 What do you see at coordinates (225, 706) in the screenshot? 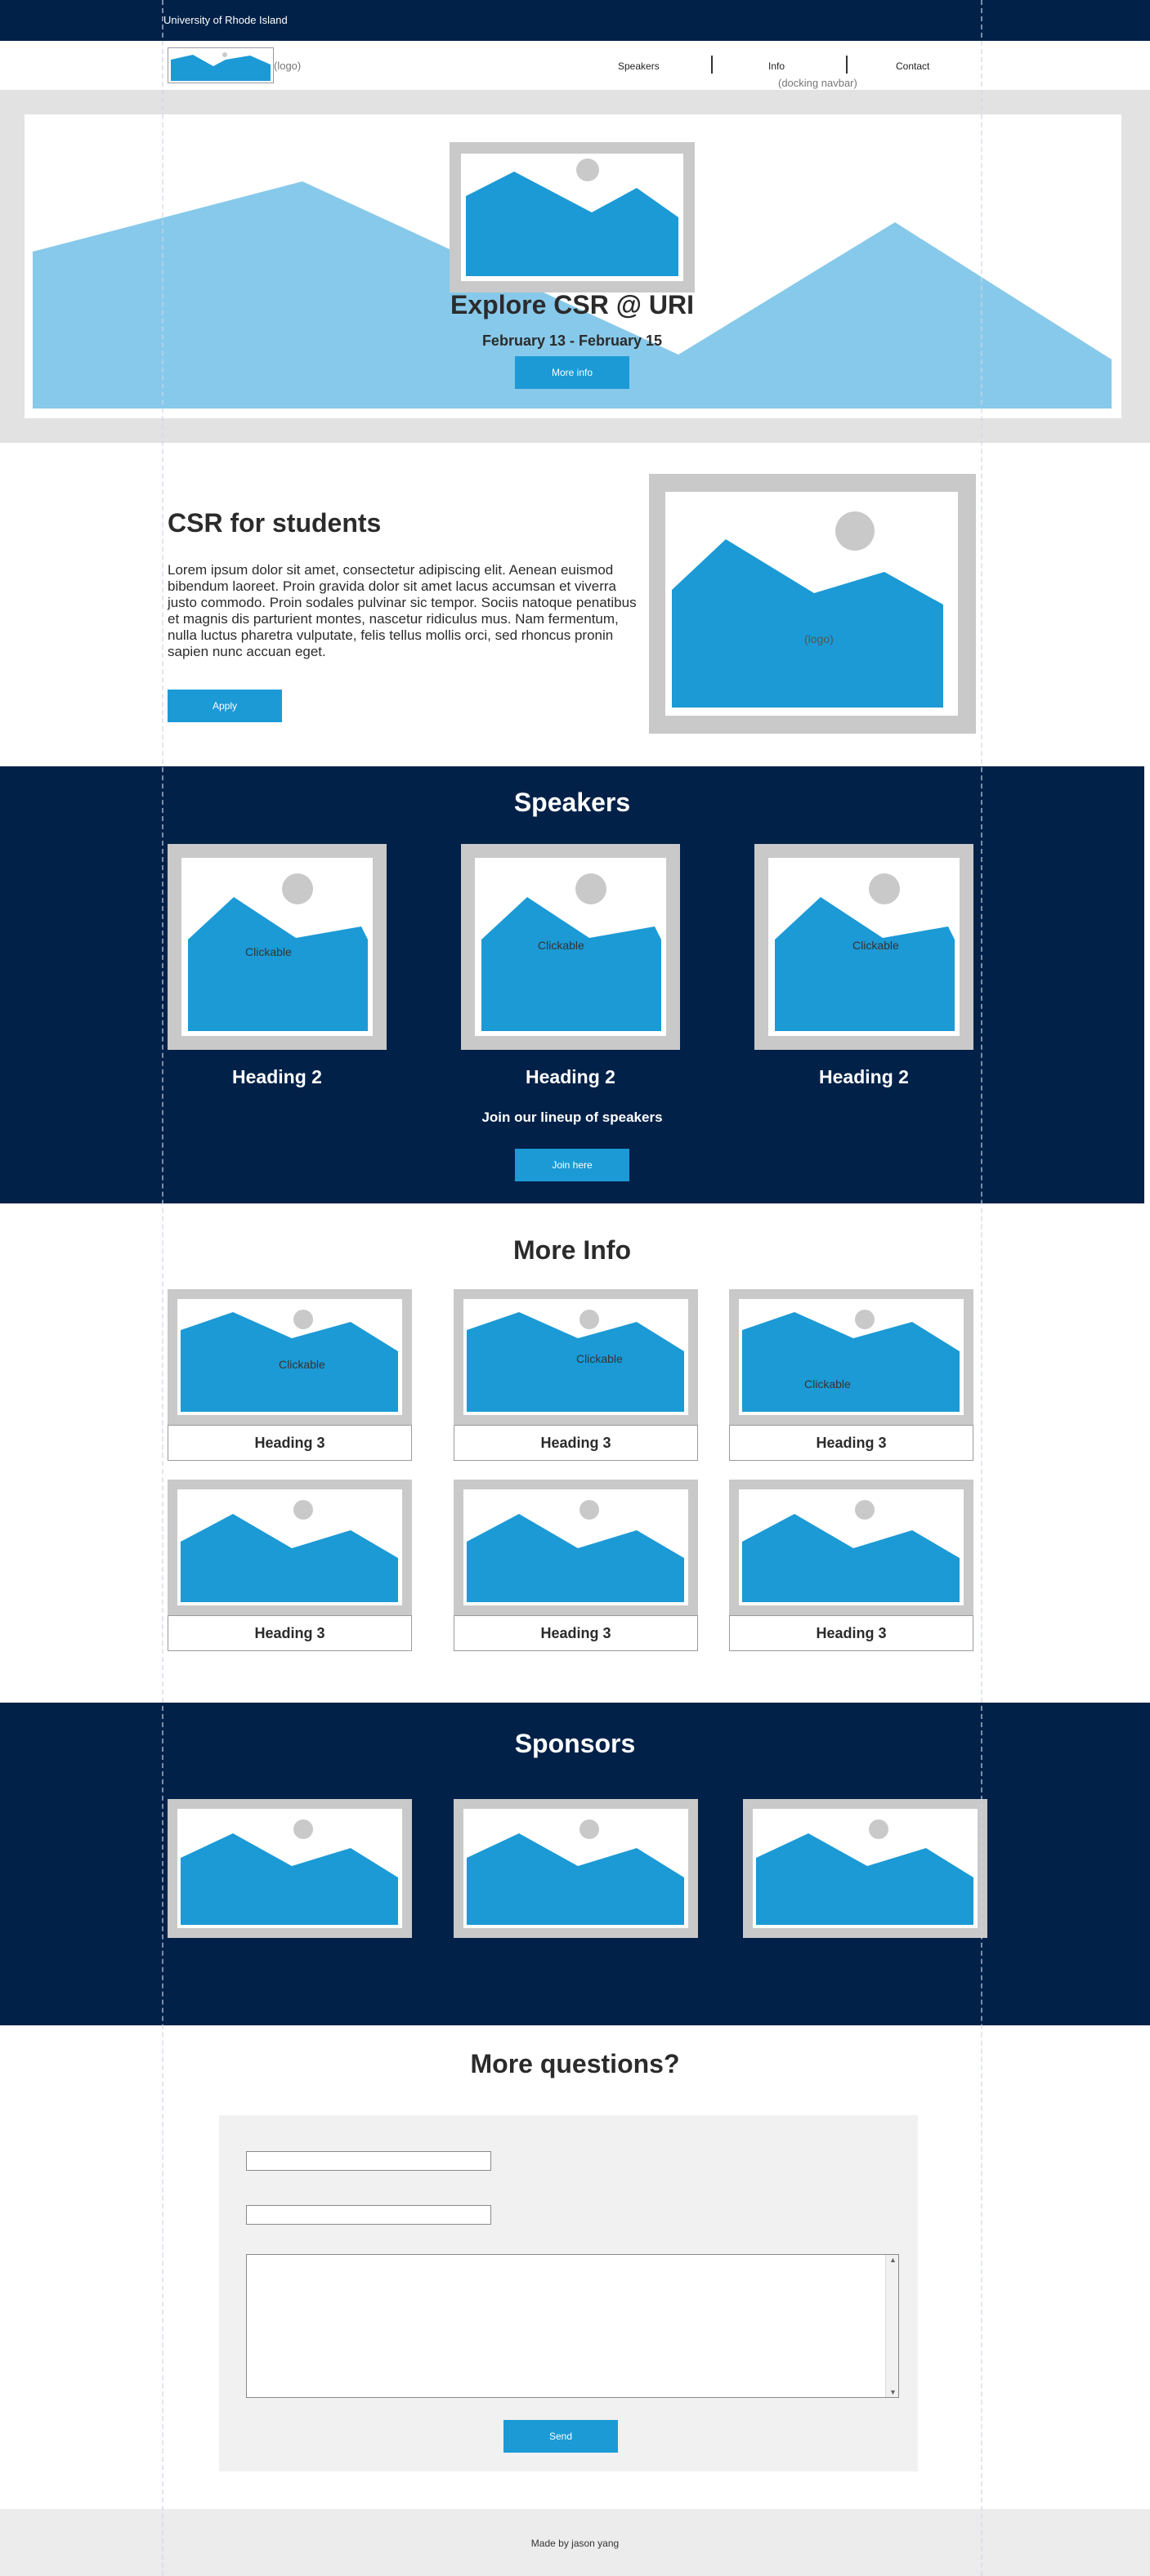
I see `apply-button: Apply` at bounding box center [225, 706].